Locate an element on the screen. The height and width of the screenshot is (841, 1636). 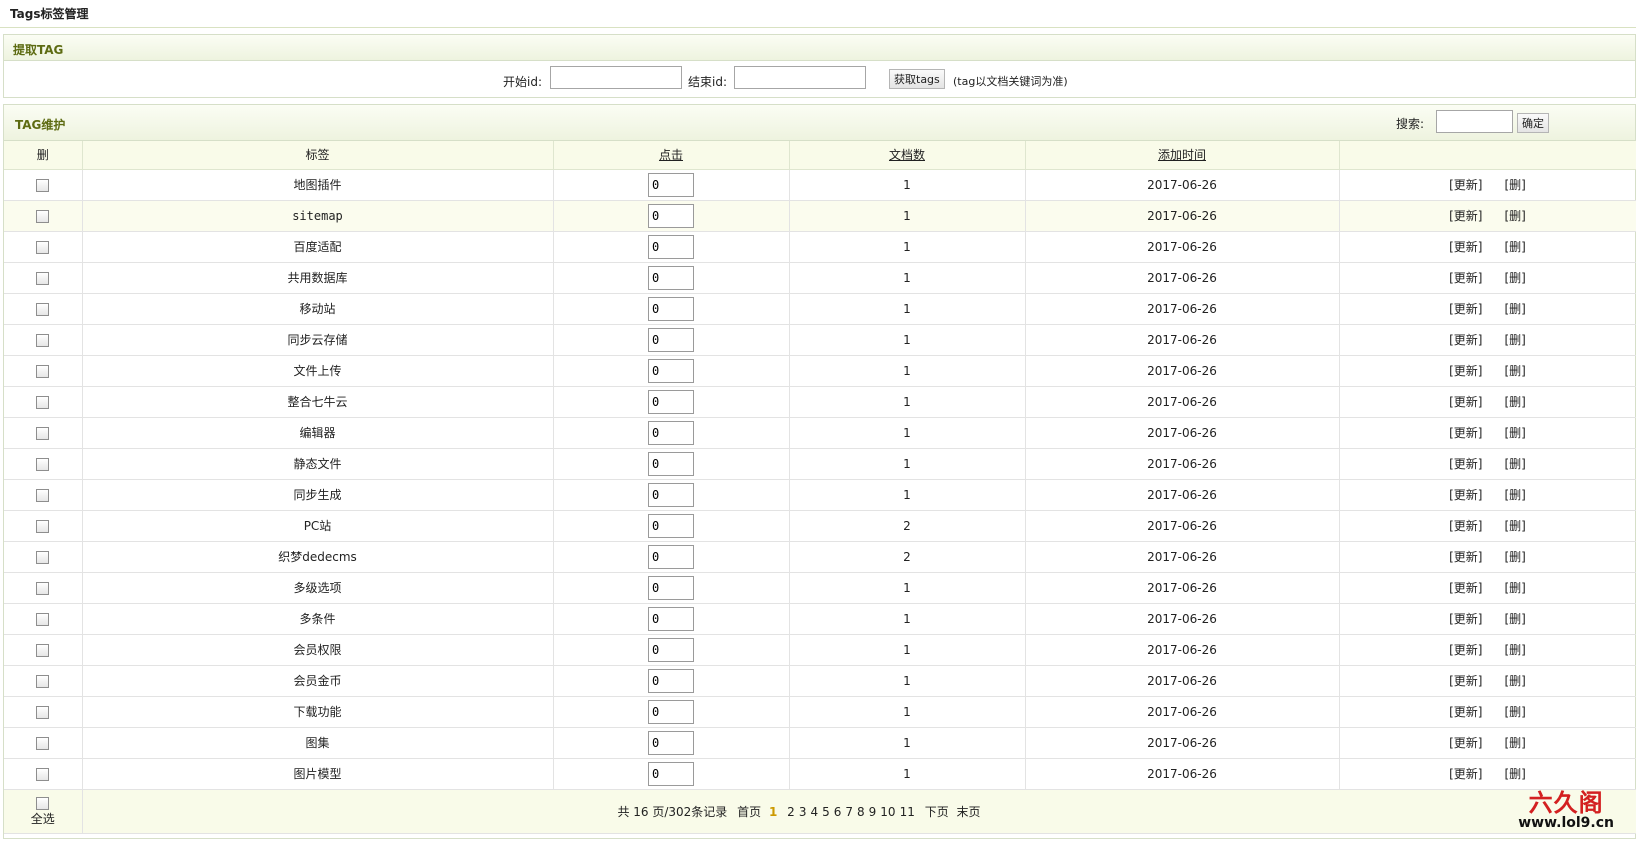
sort-clicks-link: 点击 is located at coordinates (671, 155).